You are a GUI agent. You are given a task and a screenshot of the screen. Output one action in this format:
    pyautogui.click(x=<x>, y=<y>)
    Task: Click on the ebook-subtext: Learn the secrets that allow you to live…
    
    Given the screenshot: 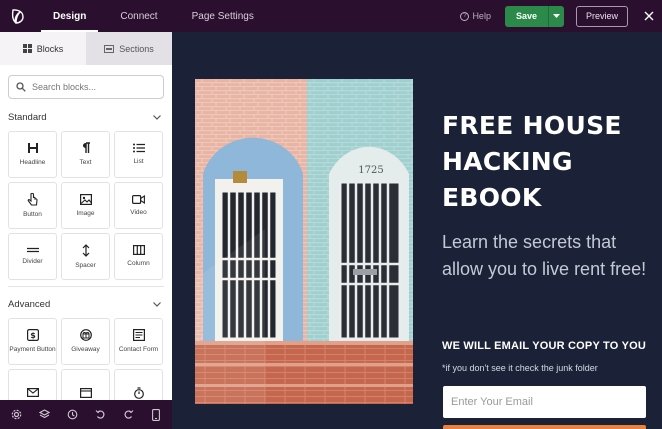 What is the action you would take?
    pyautogui.click(x=549, y=256)
    